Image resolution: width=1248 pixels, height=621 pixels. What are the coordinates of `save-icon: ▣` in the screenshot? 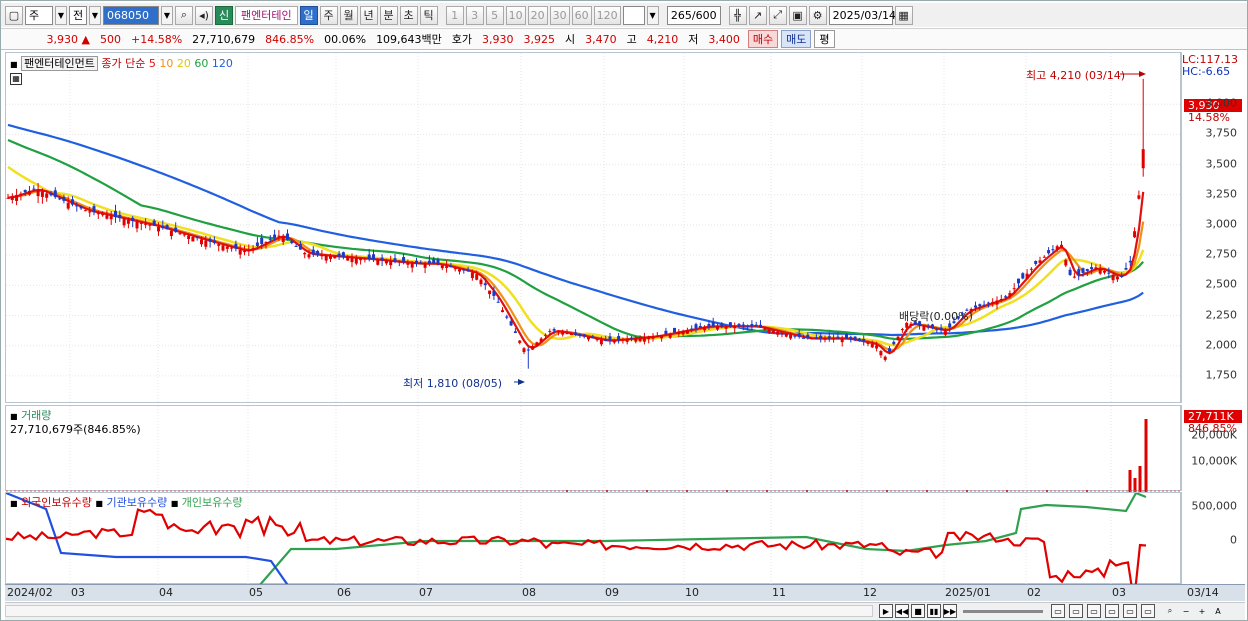 It's located at (797, 15).